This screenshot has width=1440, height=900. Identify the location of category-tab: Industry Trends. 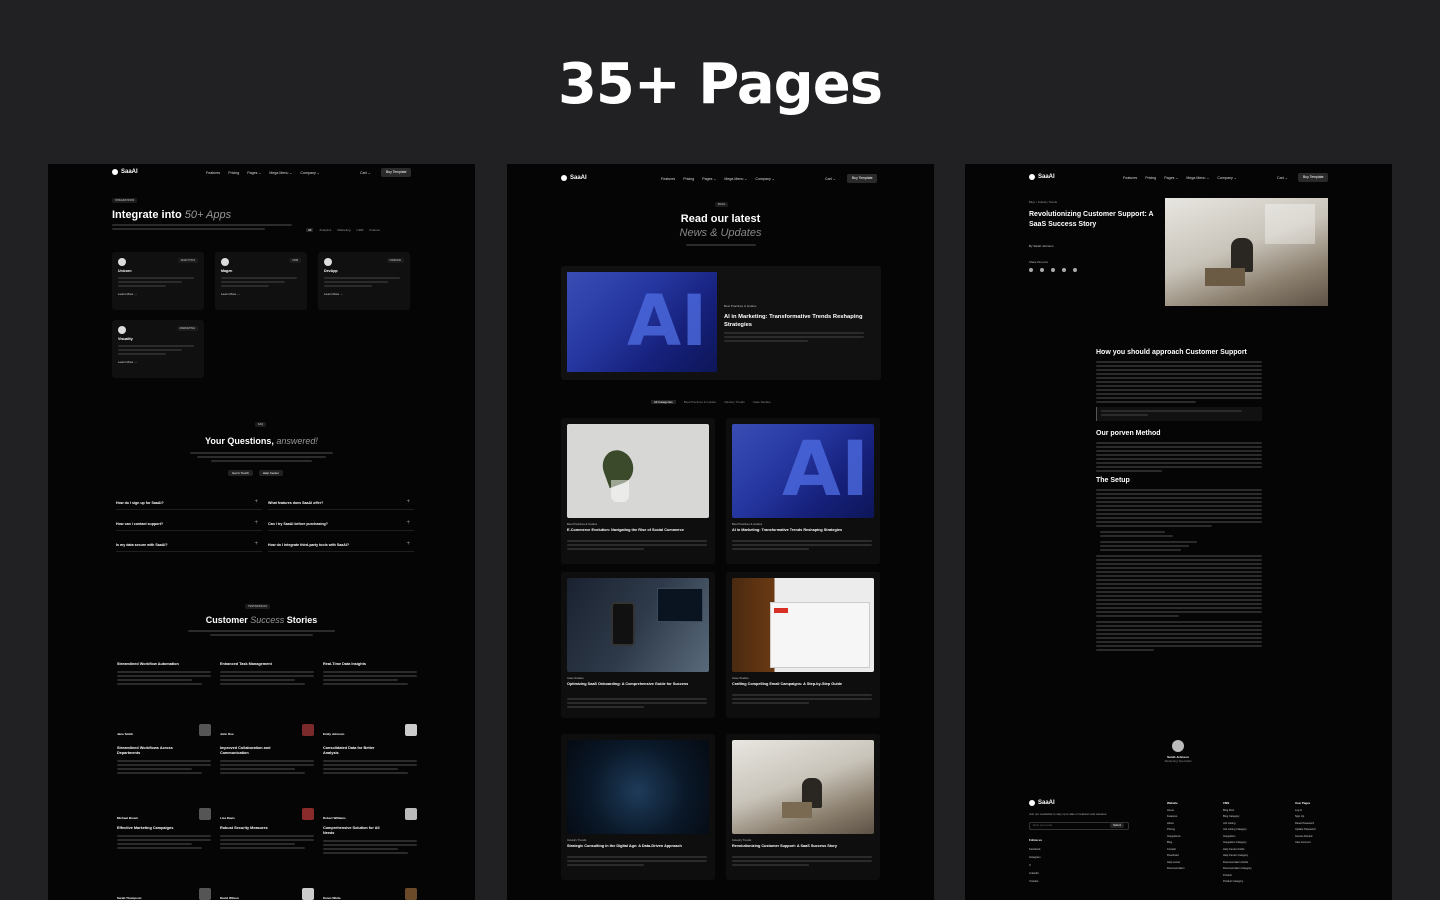
(734, 402).